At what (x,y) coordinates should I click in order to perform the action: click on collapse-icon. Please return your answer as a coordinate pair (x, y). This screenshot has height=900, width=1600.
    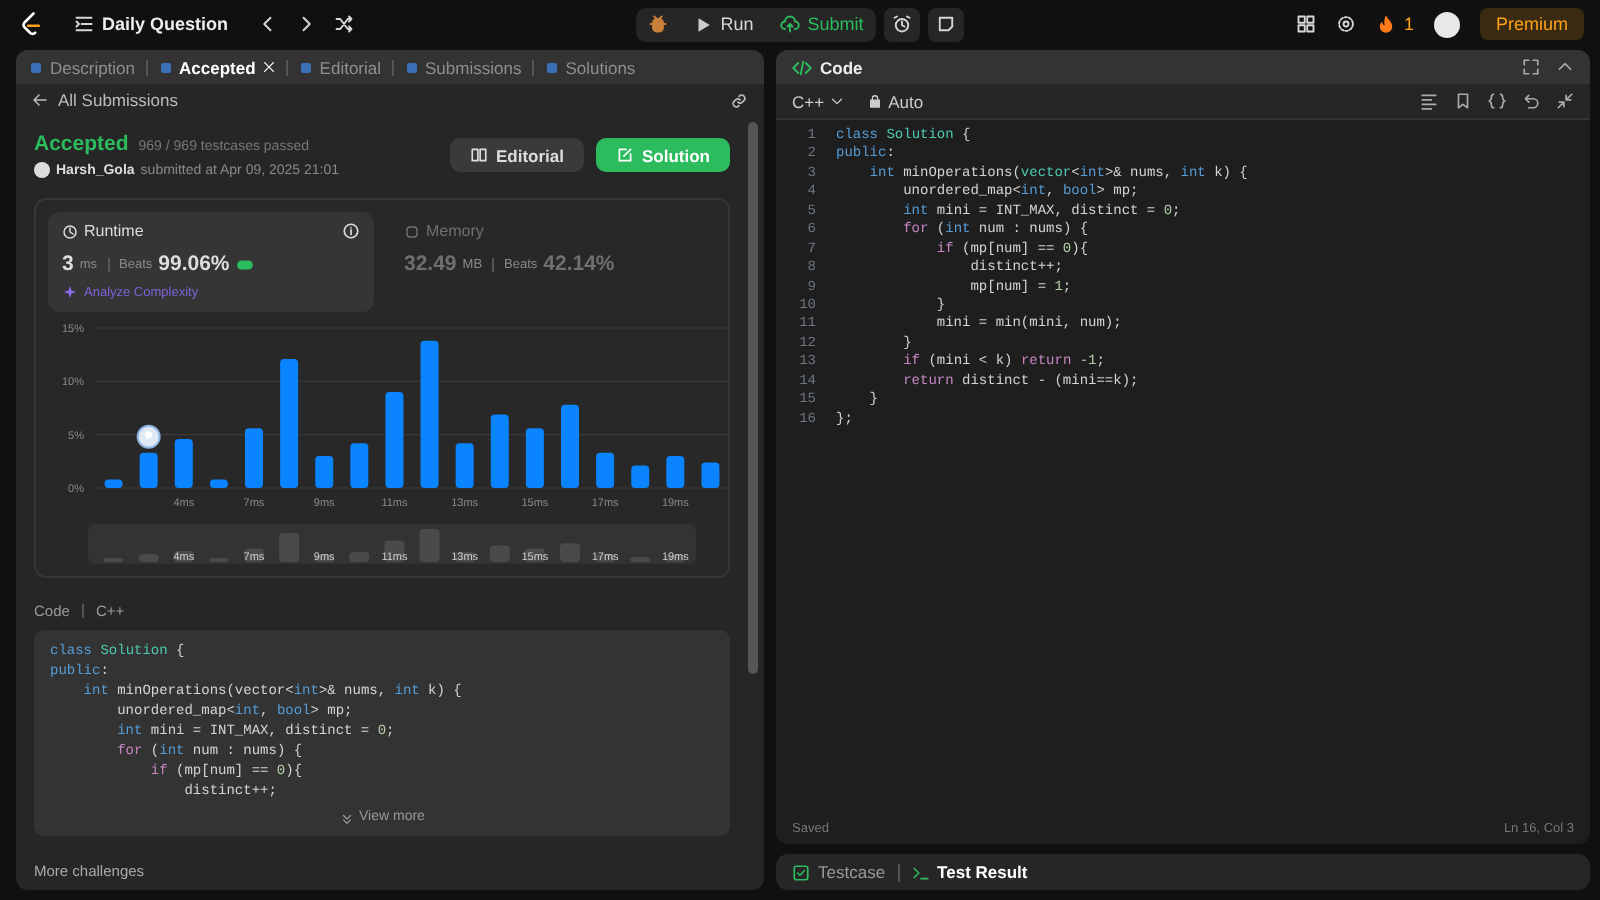
    Looking at the image, I should click on (1565, 101).